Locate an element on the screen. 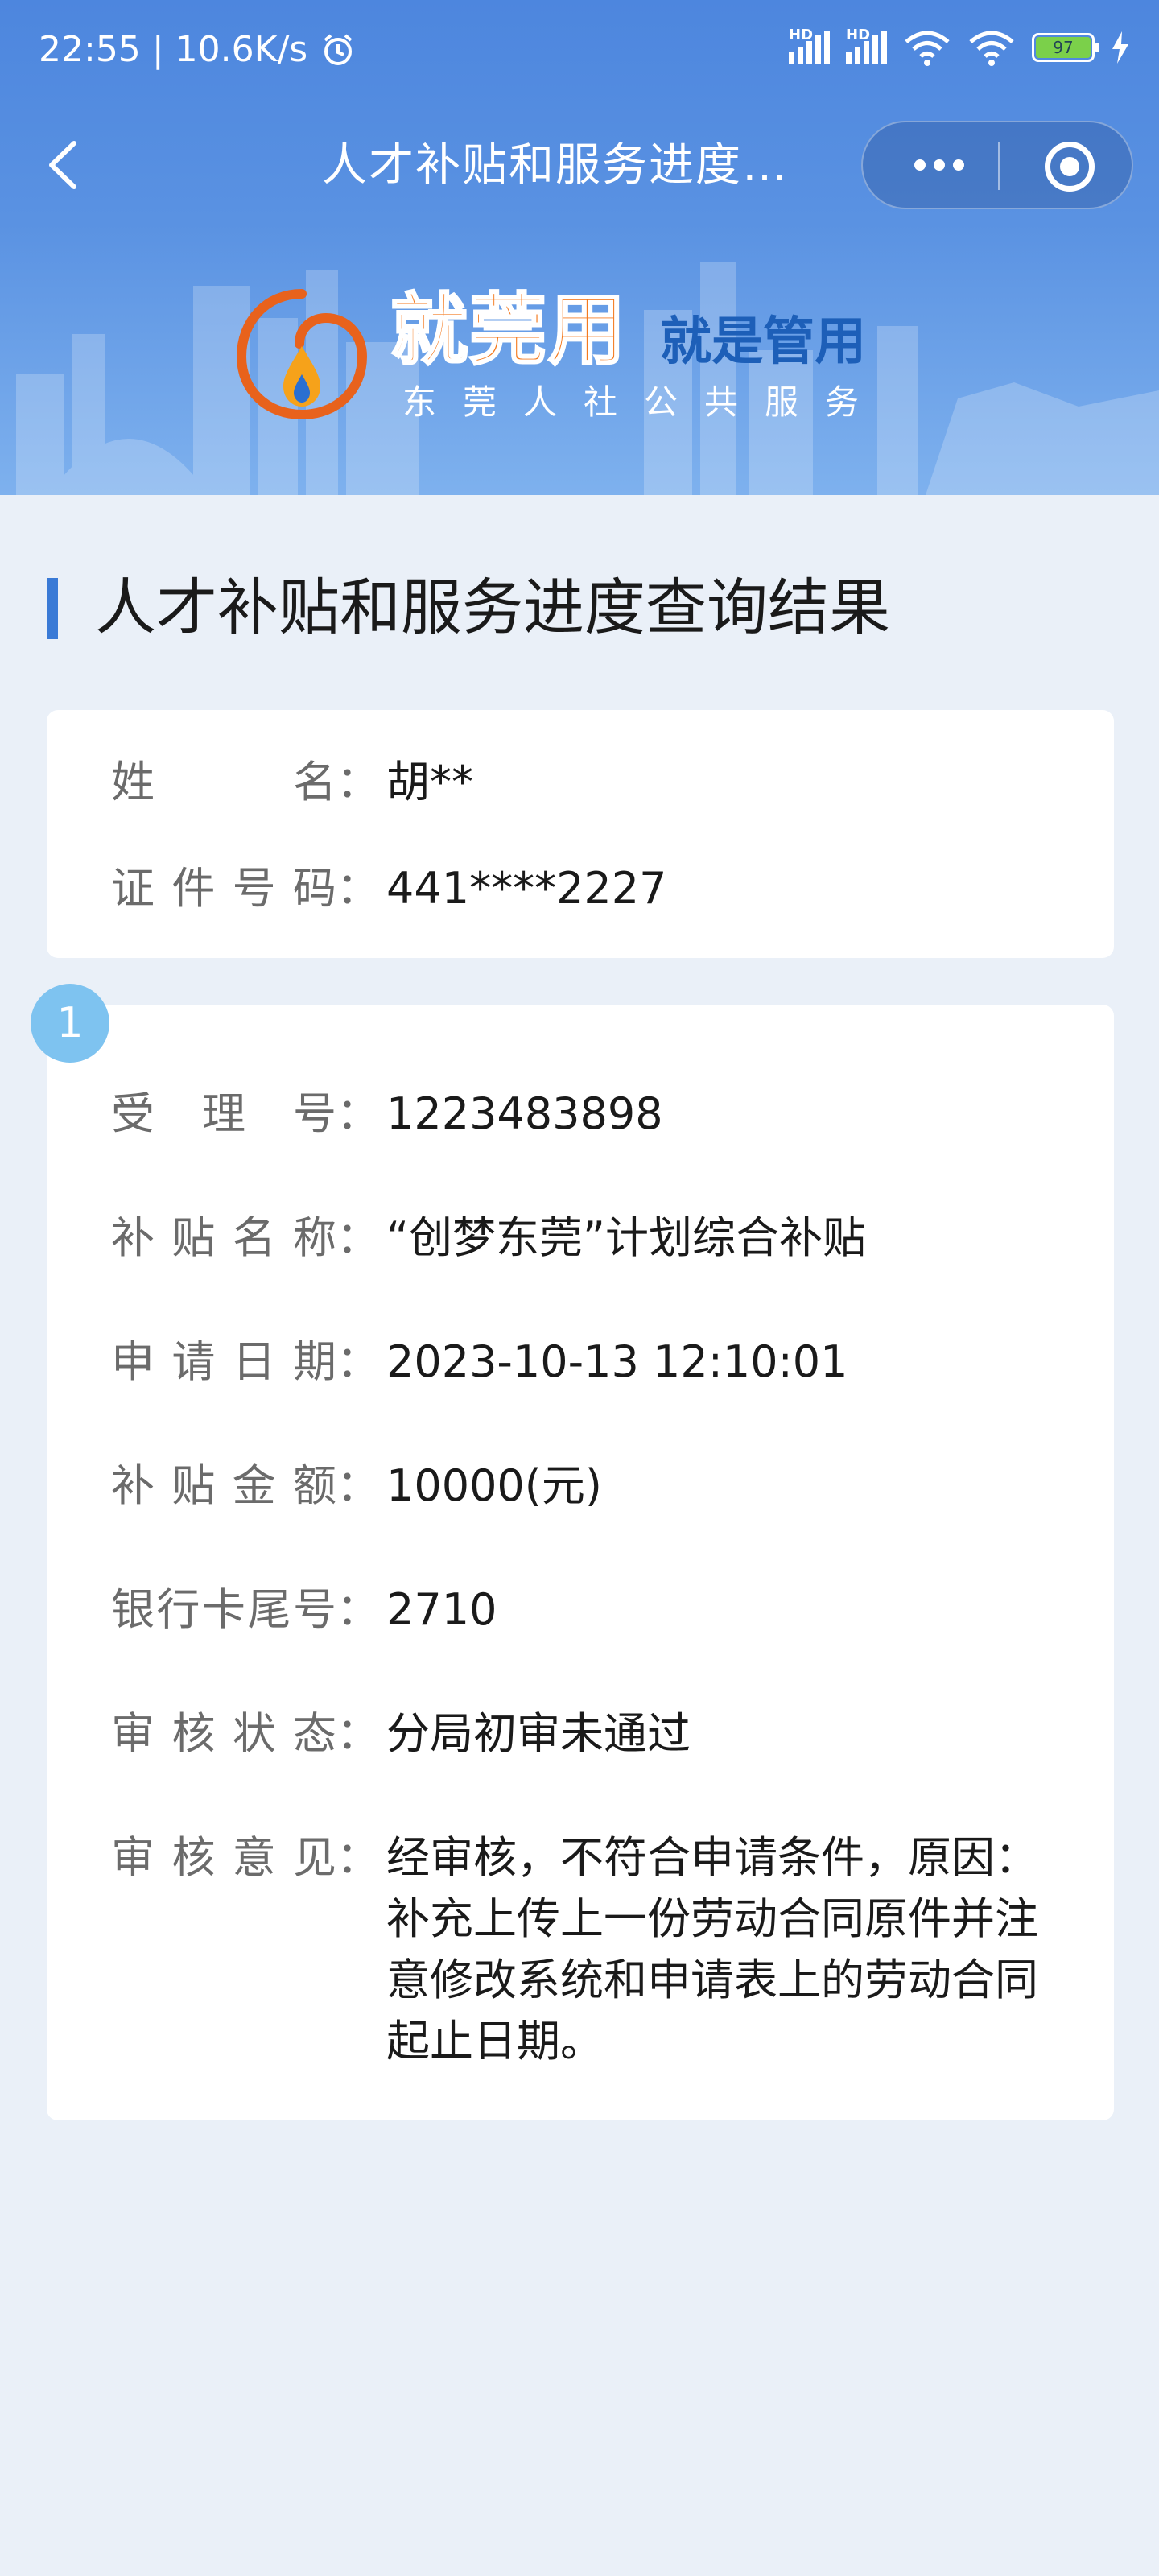 The height and width of the screenshot is (2576, 1159). network-speed: 10.6K/s is located at coordinates (241, 49).